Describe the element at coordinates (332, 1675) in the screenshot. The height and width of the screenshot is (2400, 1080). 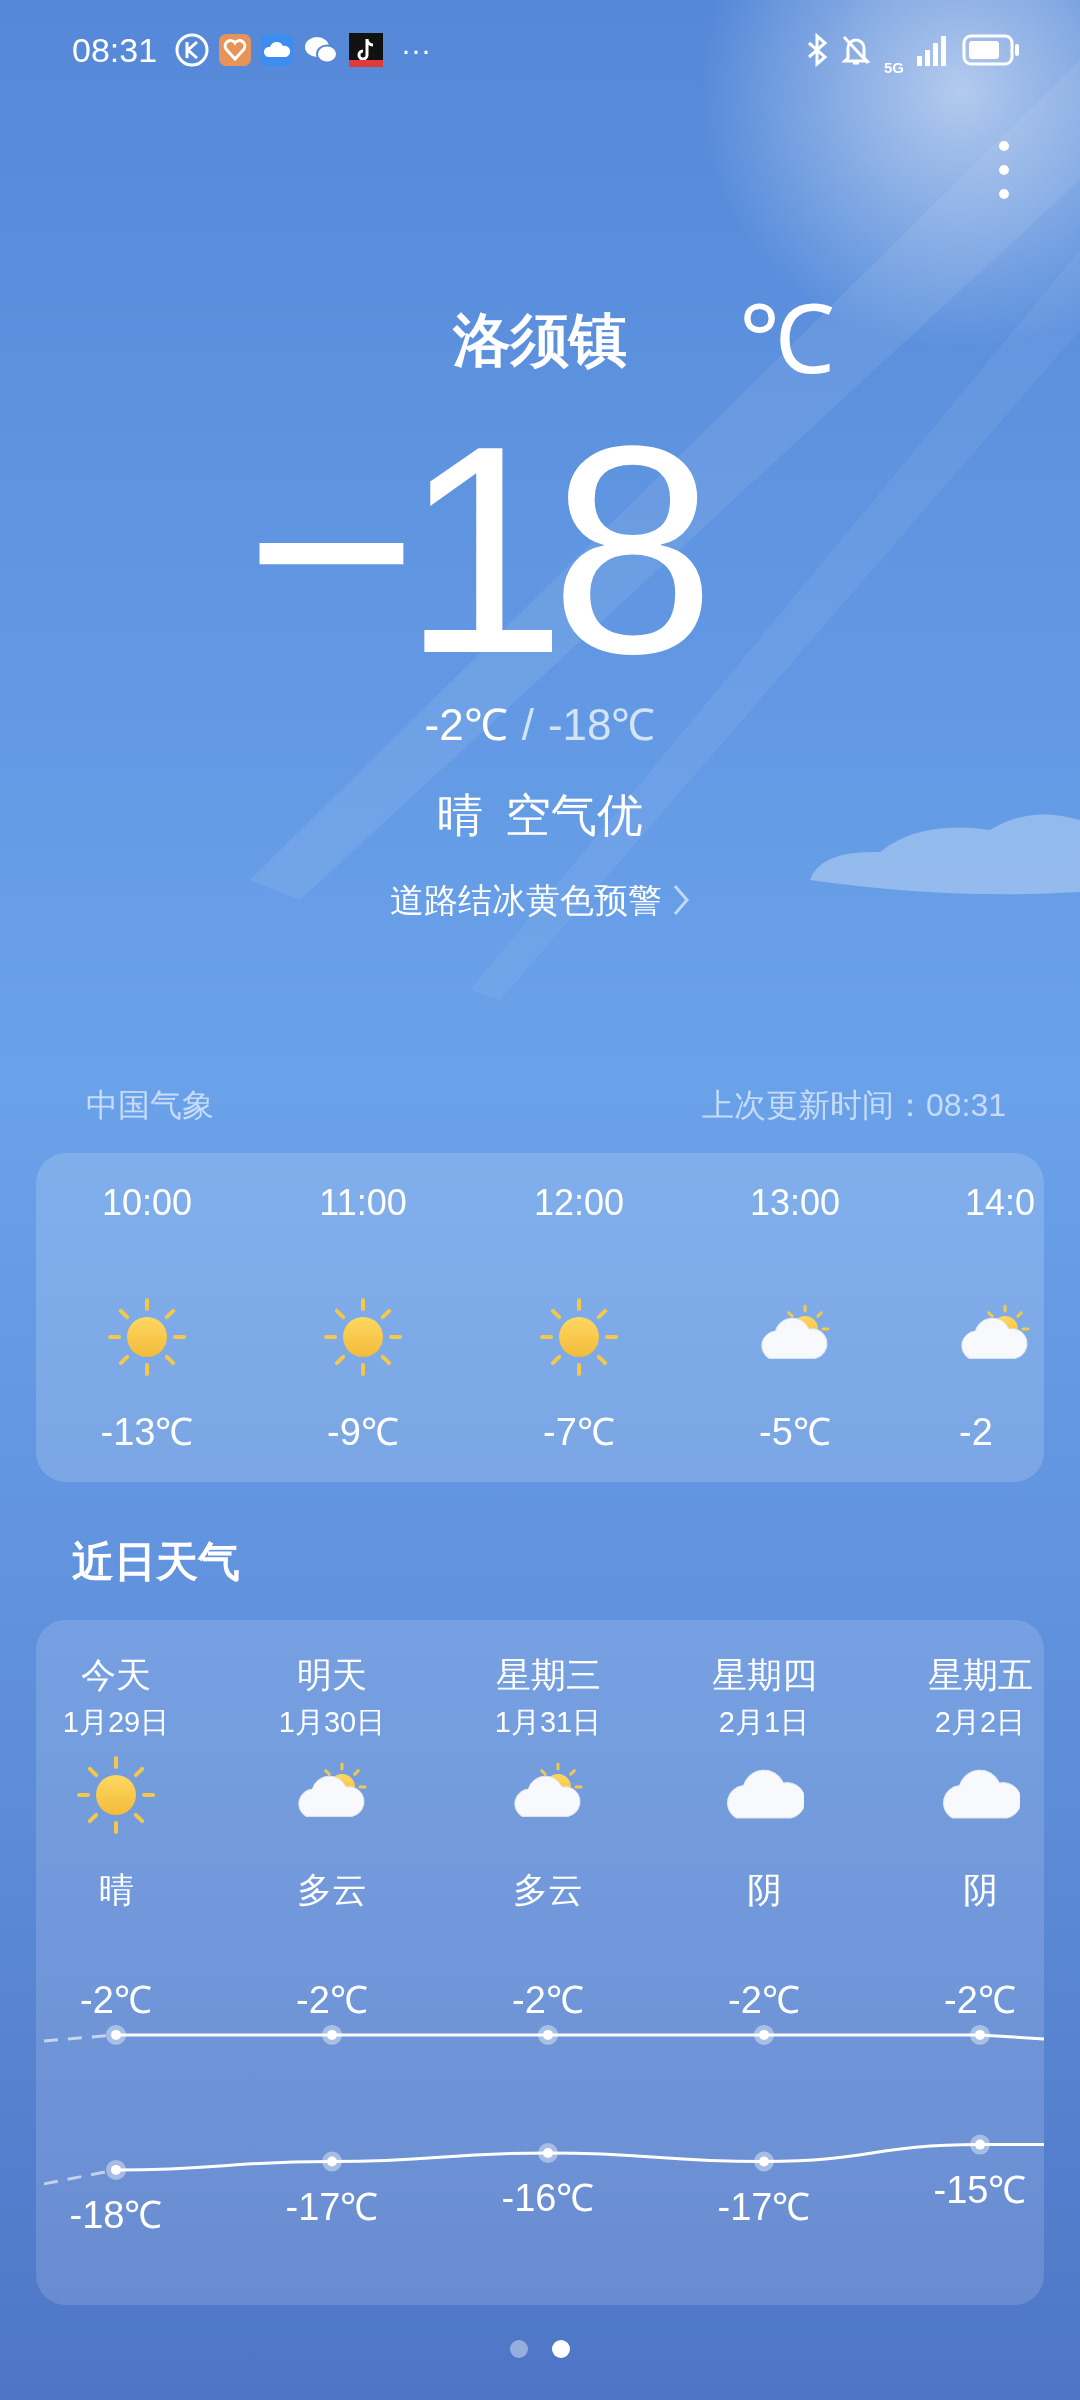
I see `day-name: 明天` at that location.